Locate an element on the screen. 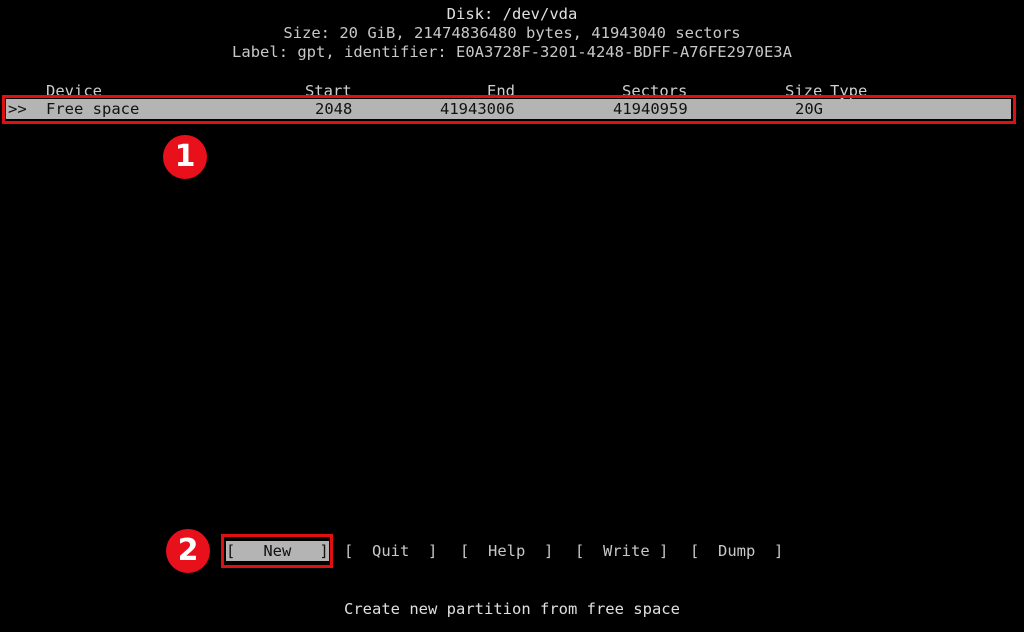  dump-button: [ Dump ] is located at coordinates (736, 551).